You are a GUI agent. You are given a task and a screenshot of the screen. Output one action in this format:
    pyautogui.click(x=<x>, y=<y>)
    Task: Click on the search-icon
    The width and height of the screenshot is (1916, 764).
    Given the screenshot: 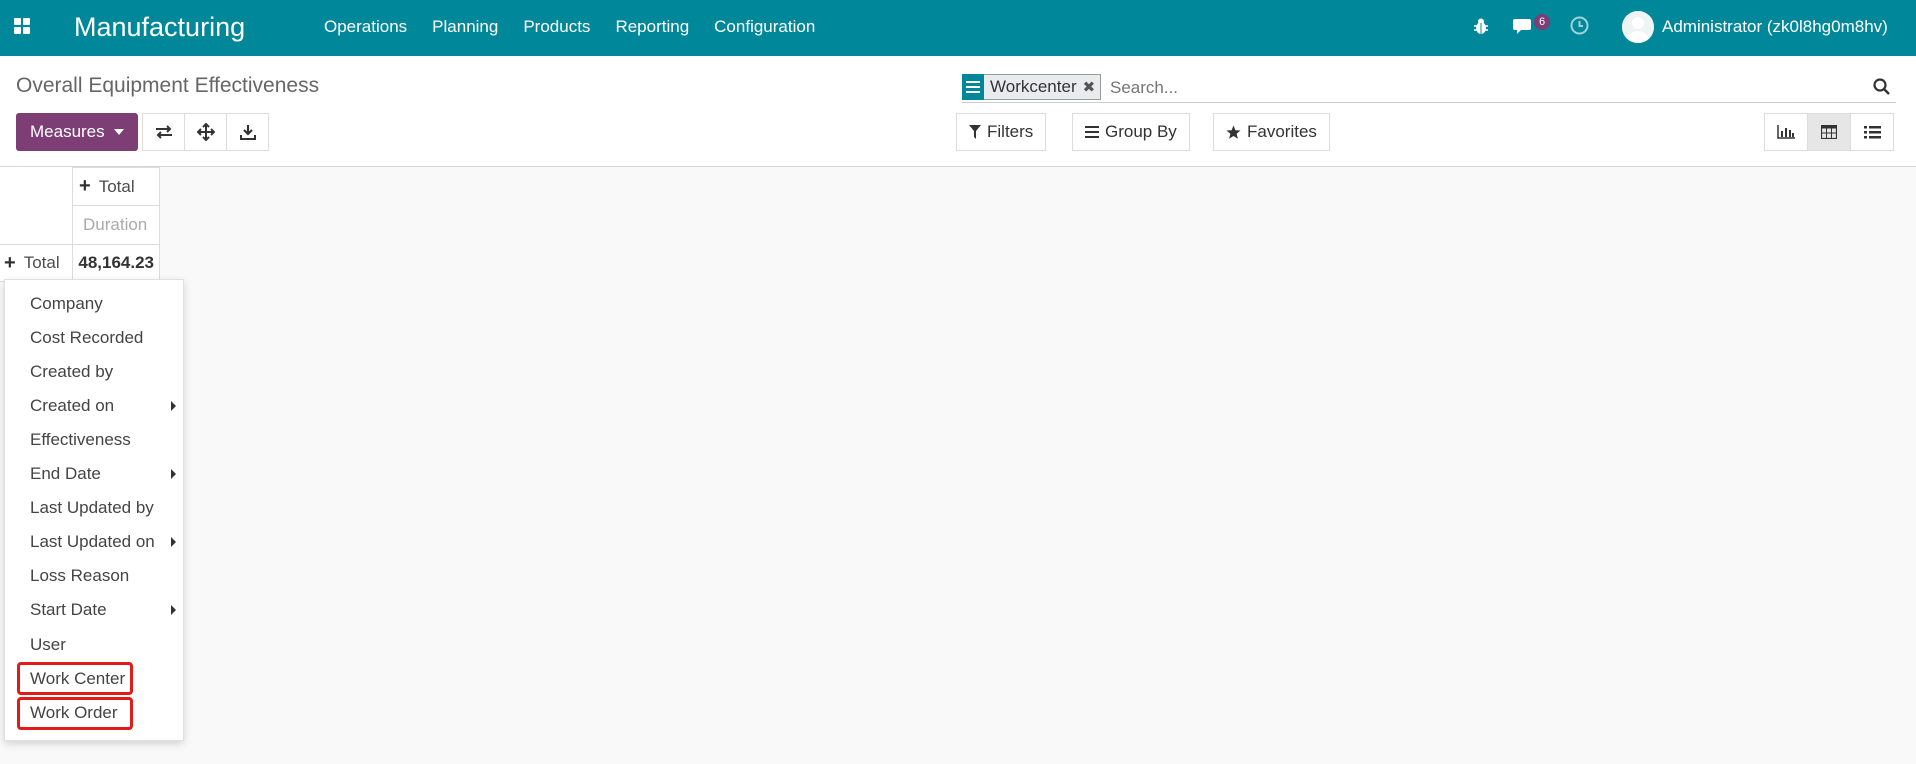 What is the action you would take?
    pyautogui.click(x=1881, y=89)
    